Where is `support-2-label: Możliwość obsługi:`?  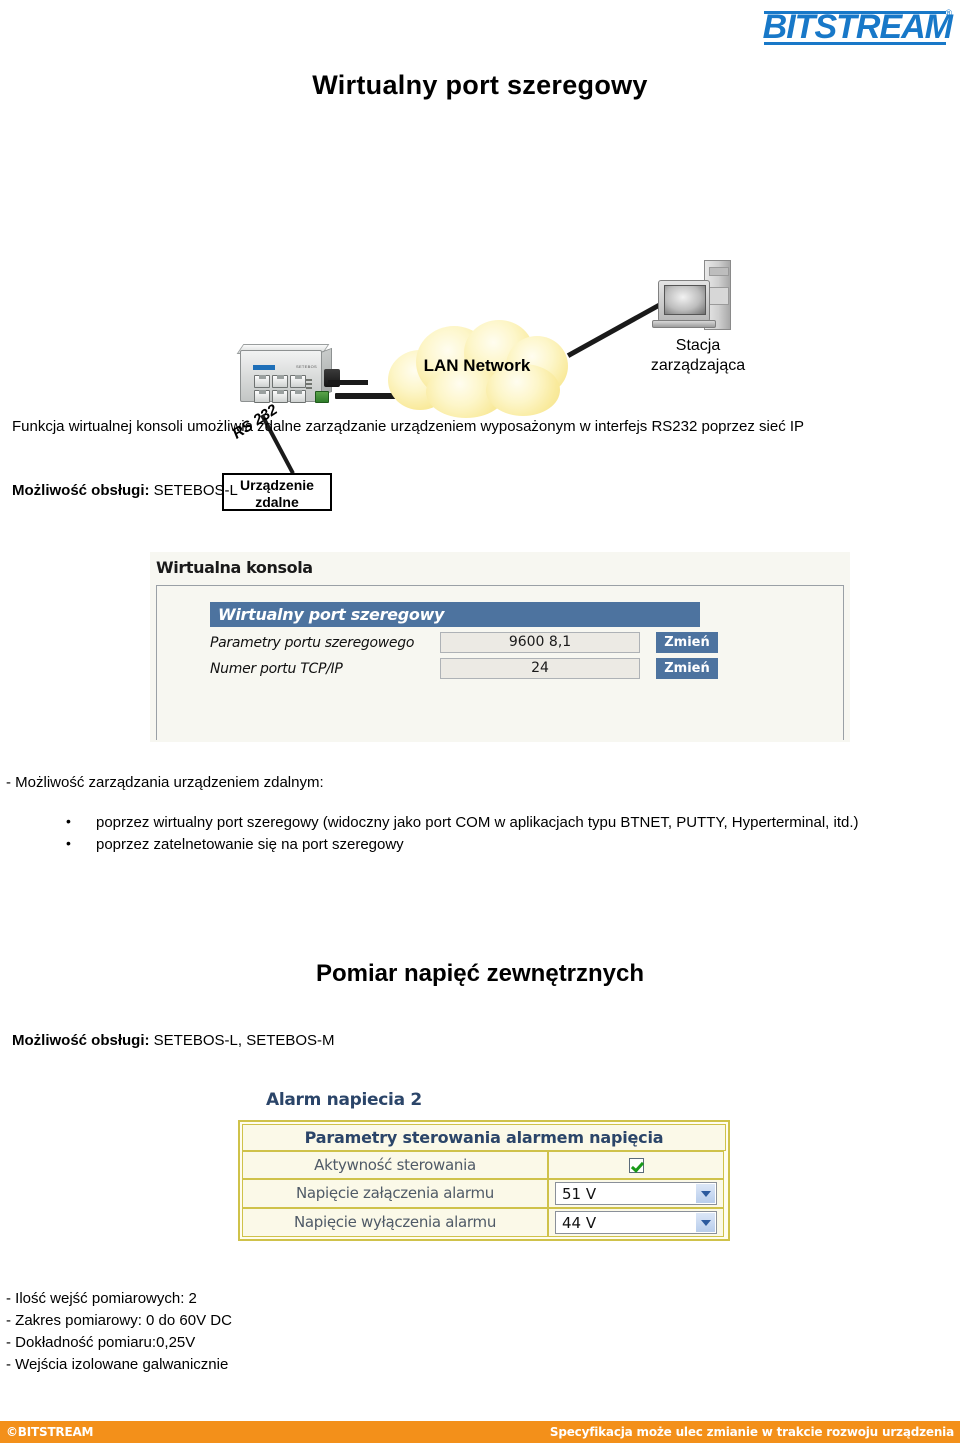 support-2-label: Możliwość obsługi: is located at coordinates (81, 1040).